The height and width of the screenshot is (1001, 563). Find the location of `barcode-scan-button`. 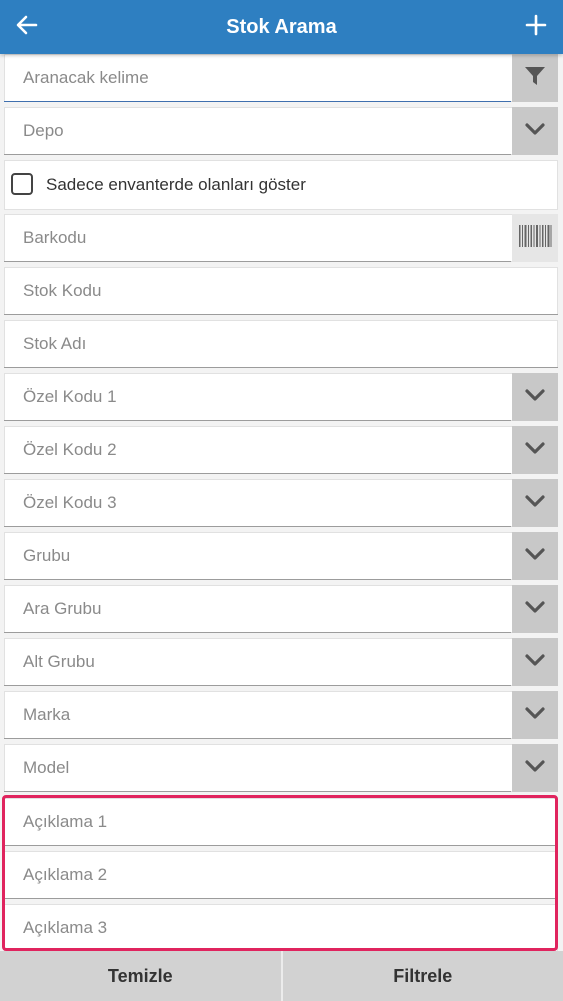

barcode-scan-button is located at coordinates (535, 238).